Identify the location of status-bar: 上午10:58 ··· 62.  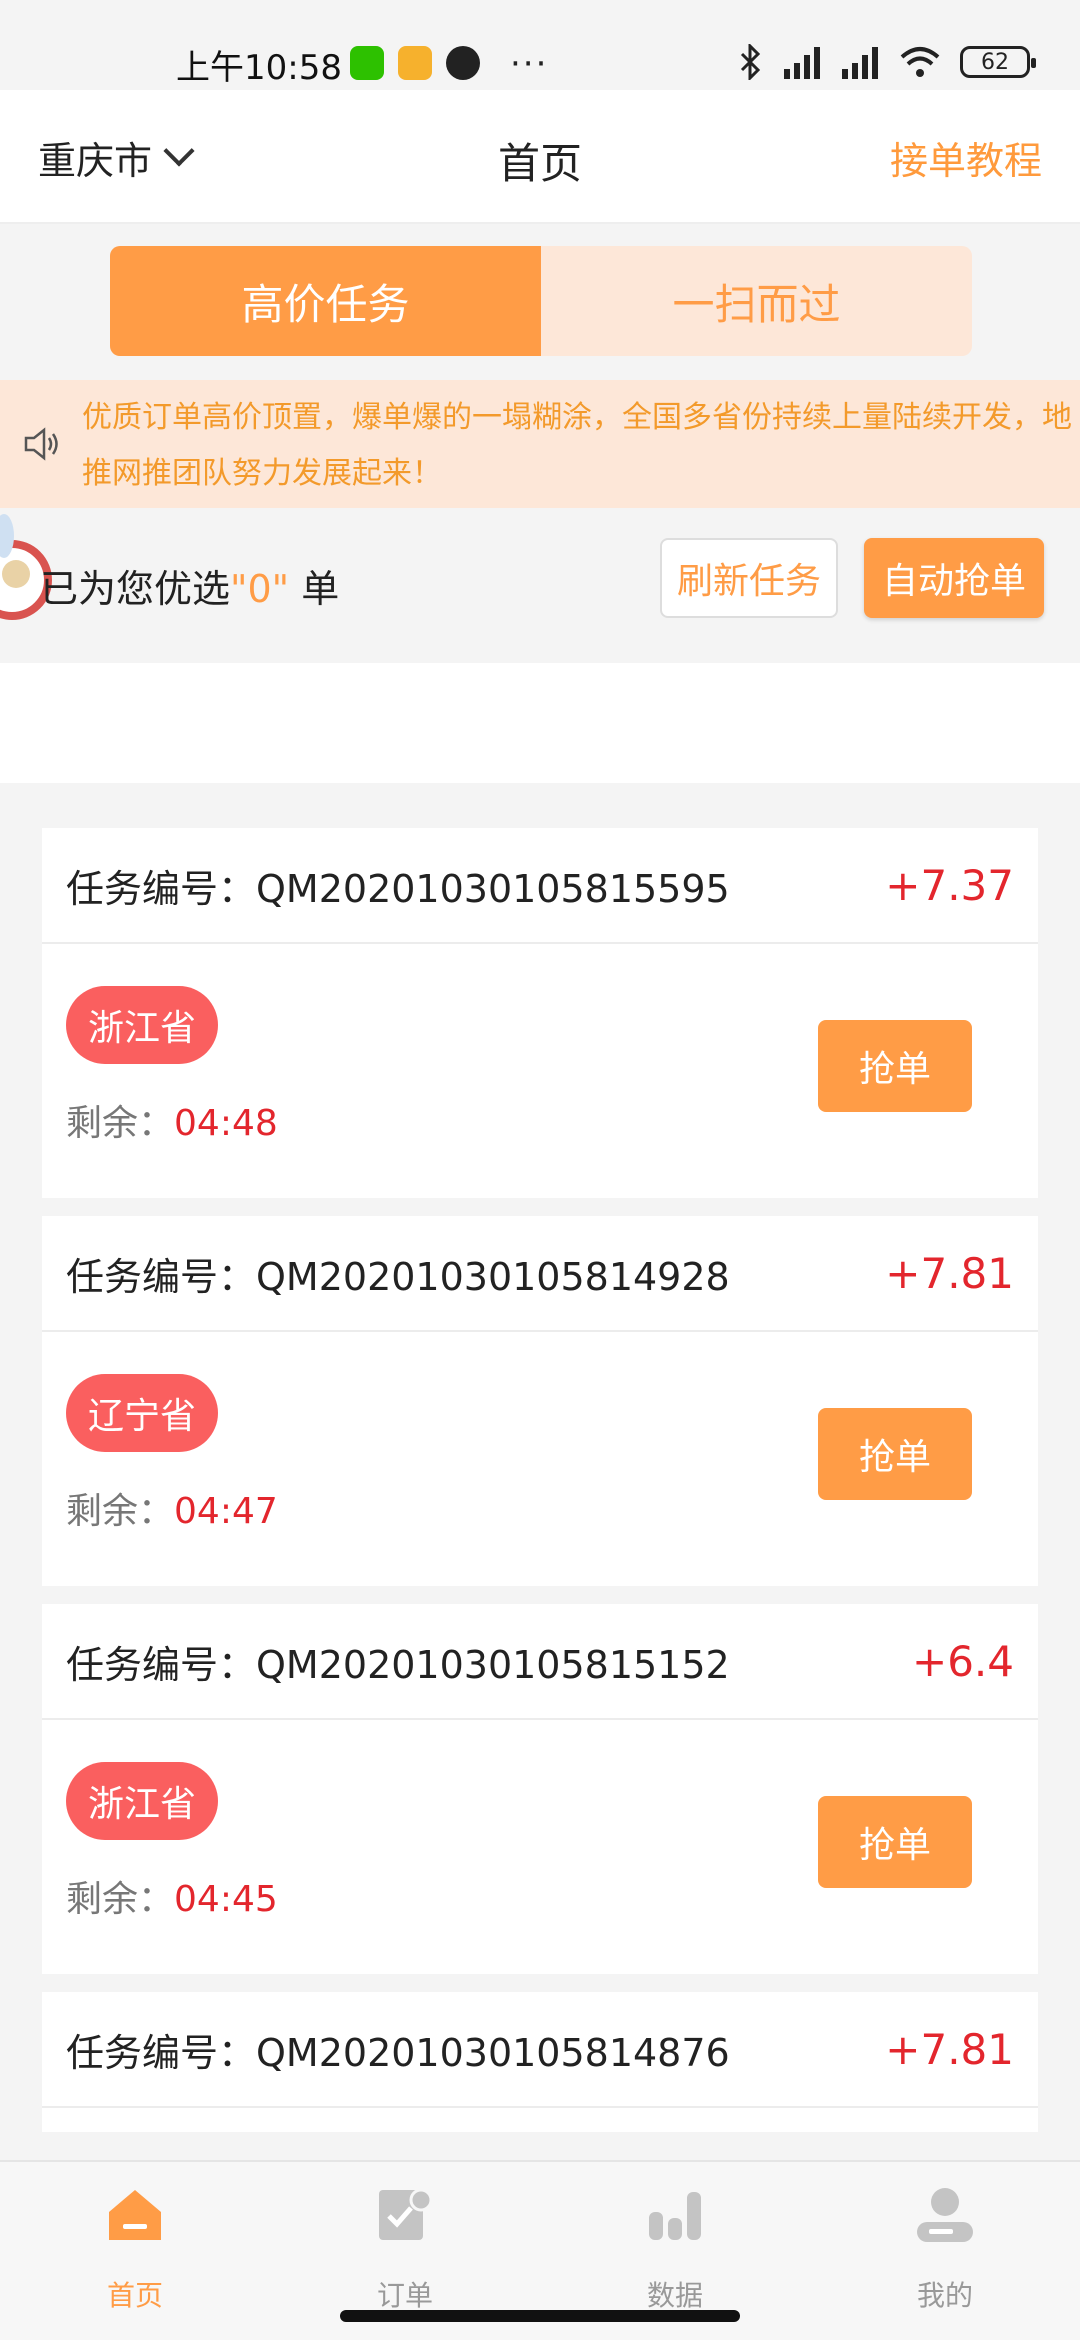
(540, 45).